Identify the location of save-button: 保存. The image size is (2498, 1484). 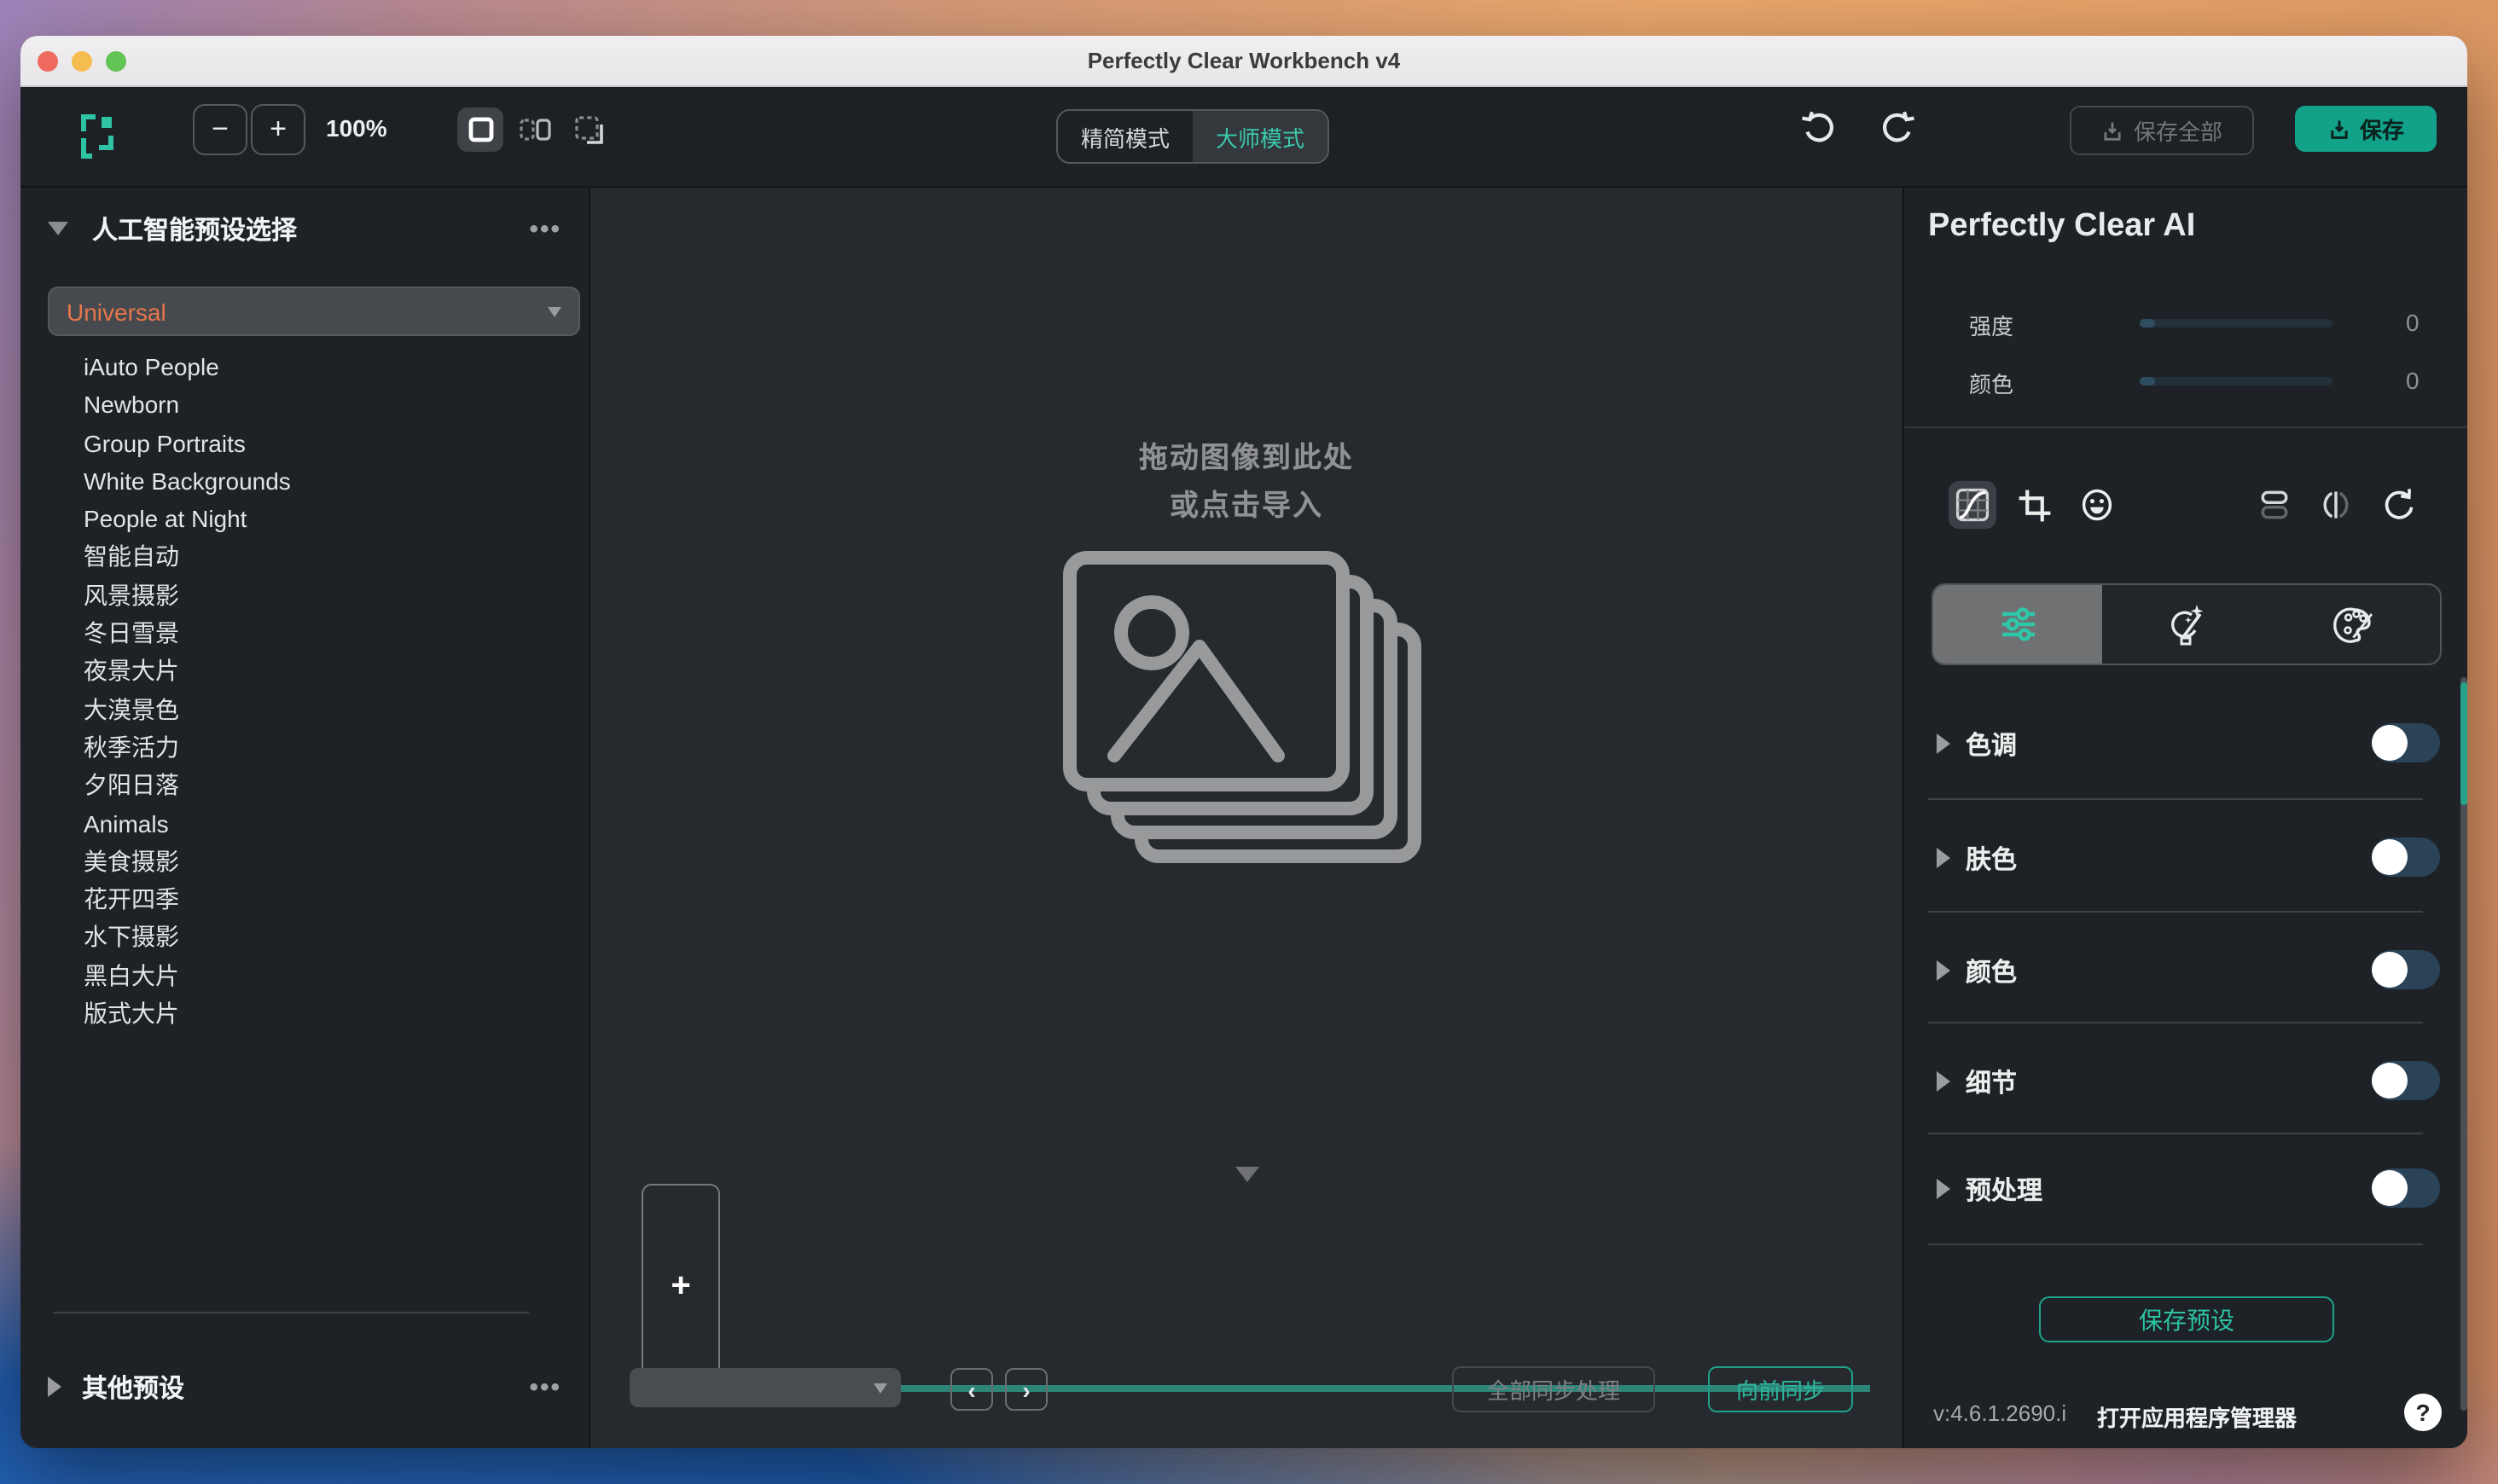
(2366, 129).